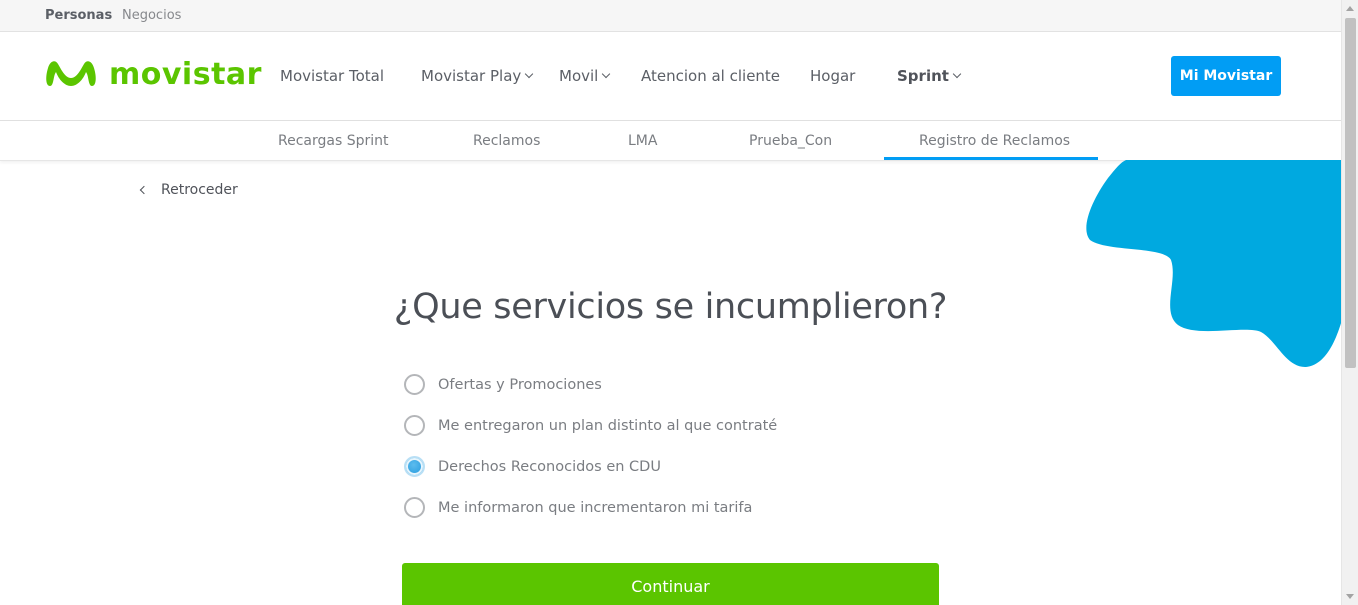 The width and height of the screenshot is (1358, 605). I want to click on nav-label: Atencion al cliente, so click(711, 76).